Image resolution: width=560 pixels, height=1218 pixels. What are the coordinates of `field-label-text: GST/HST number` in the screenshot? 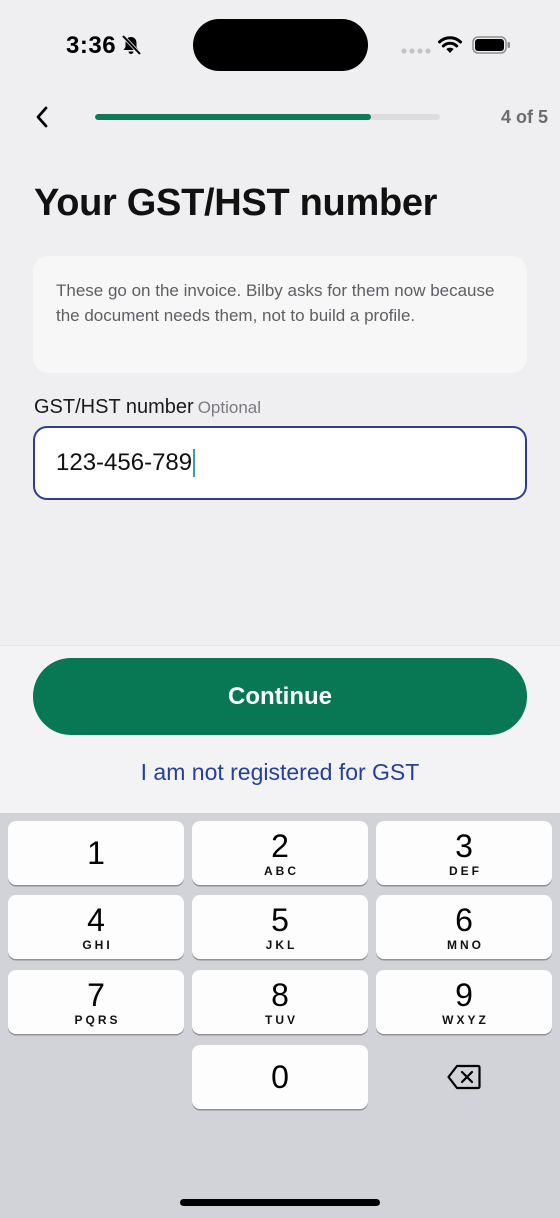 It's located at (114, 407).